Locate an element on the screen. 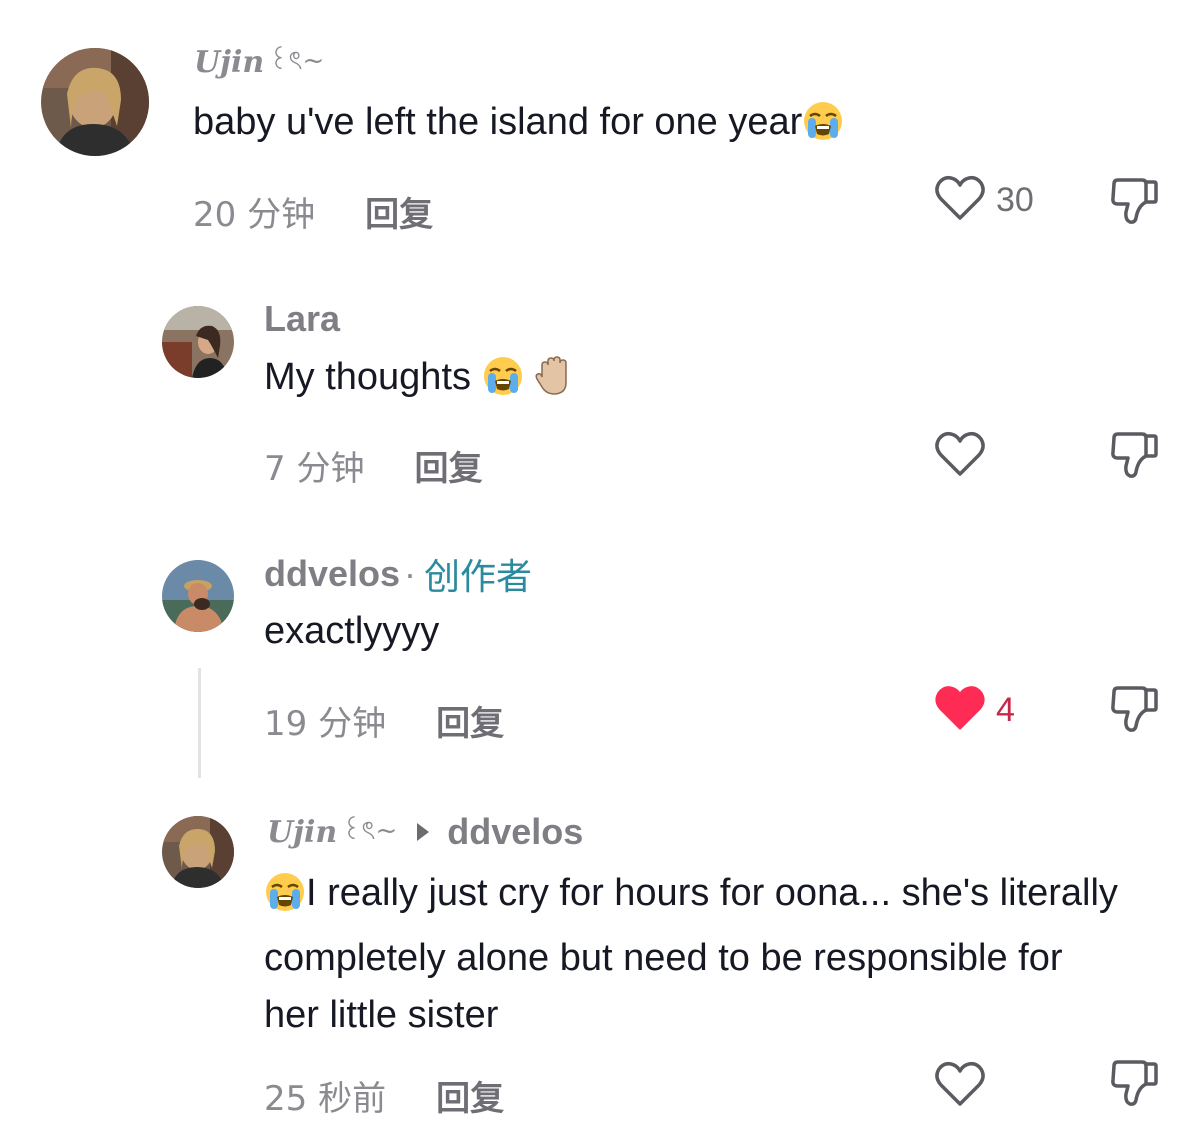 The width and height of the screenshot is (1200, 1145). username-text: Lara is located at coordinates (302, 318).